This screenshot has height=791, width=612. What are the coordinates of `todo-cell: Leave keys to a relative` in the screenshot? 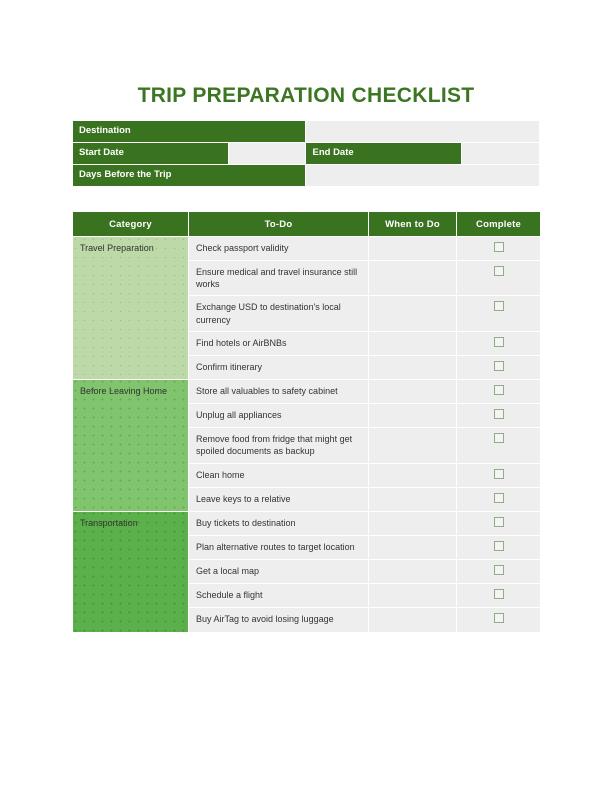 It's located at (278, 499).